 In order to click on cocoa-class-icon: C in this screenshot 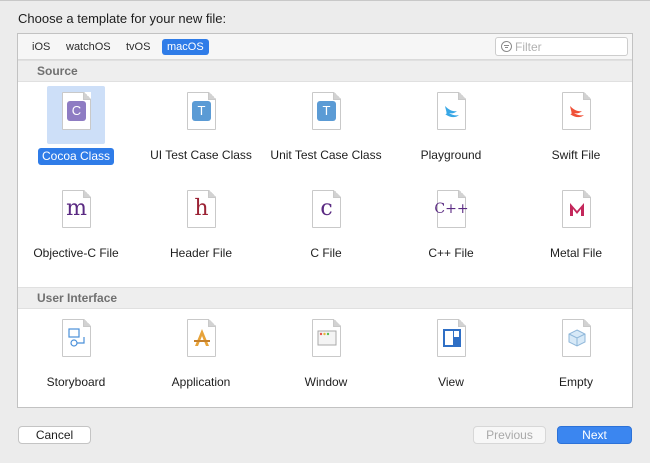, I will do `click(76, 111)`.